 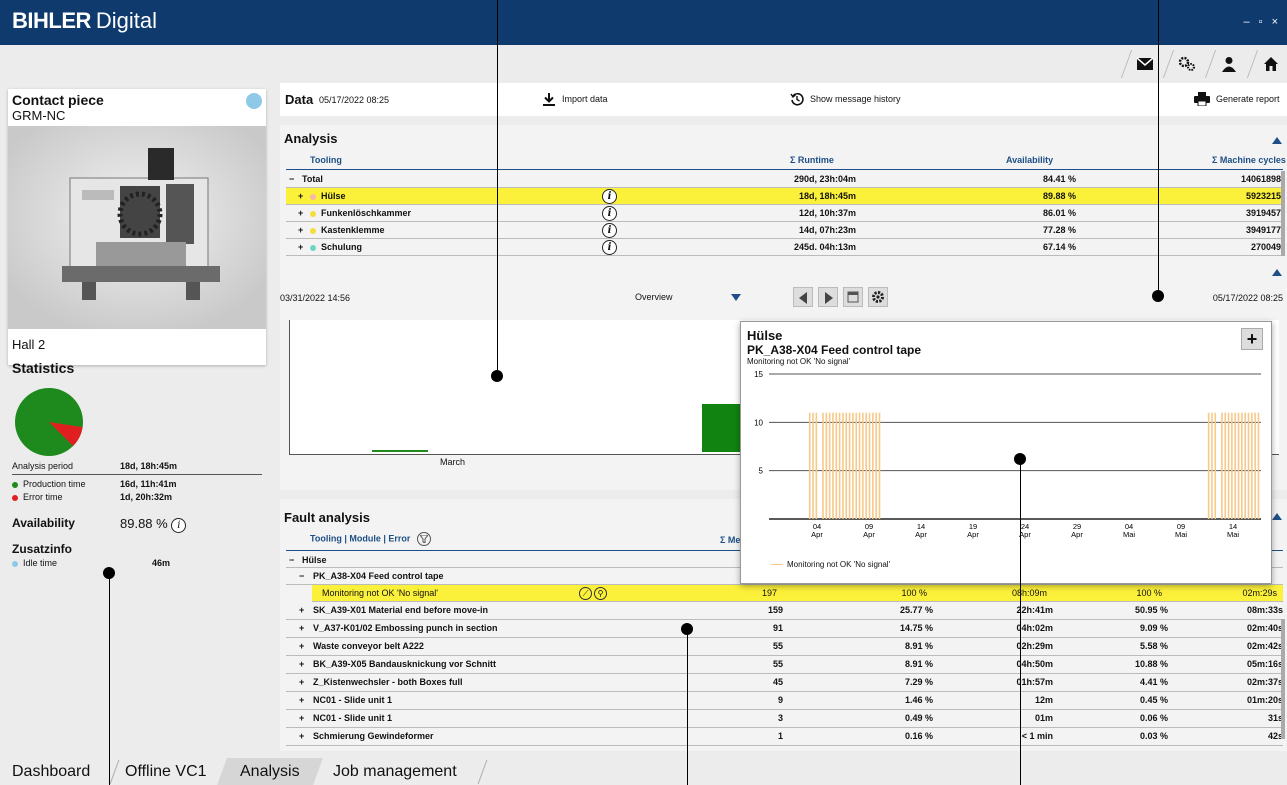 I want to click on zusatzinfo-title: Zusatzinfo, so click(x=42, y=549).